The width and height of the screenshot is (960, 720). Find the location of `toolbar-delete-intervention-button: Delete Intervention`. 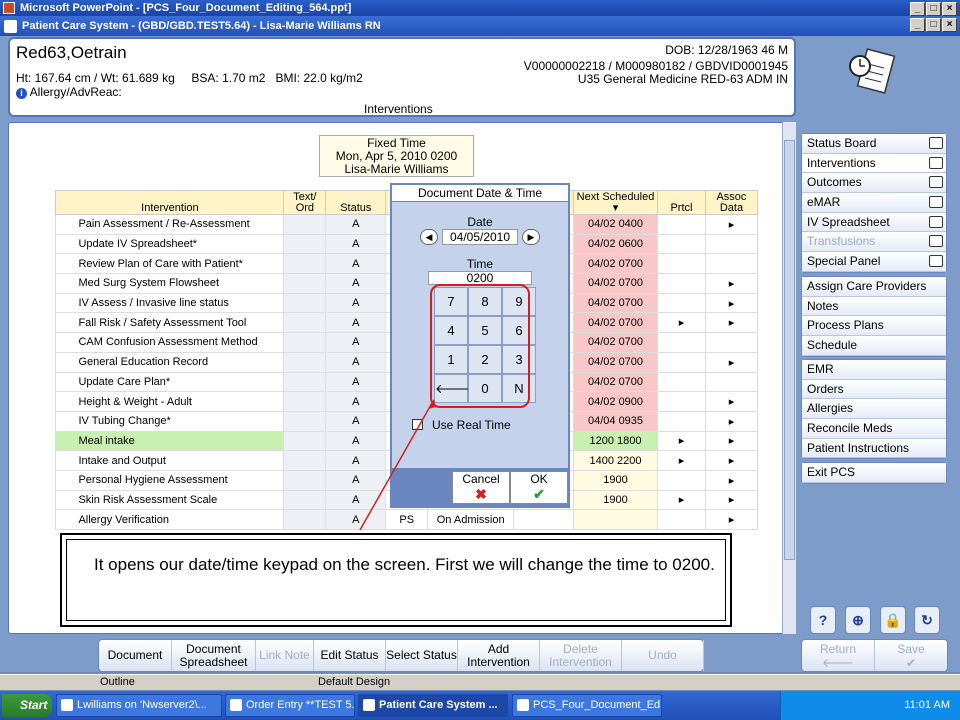

toolbar-delete-intervention-button: Delete Intervention is located at coordinates (581, 655).